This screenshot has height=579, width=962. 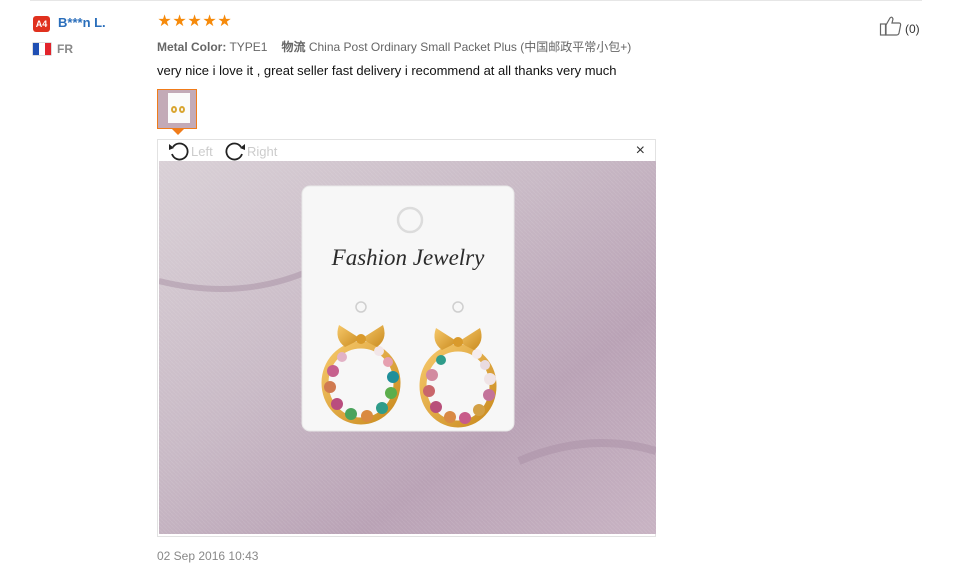 What do you see at coordinates (178, 132) in the screenshot?
I see `thumbnail-pointer-icon` at bounding box center [178, 132].